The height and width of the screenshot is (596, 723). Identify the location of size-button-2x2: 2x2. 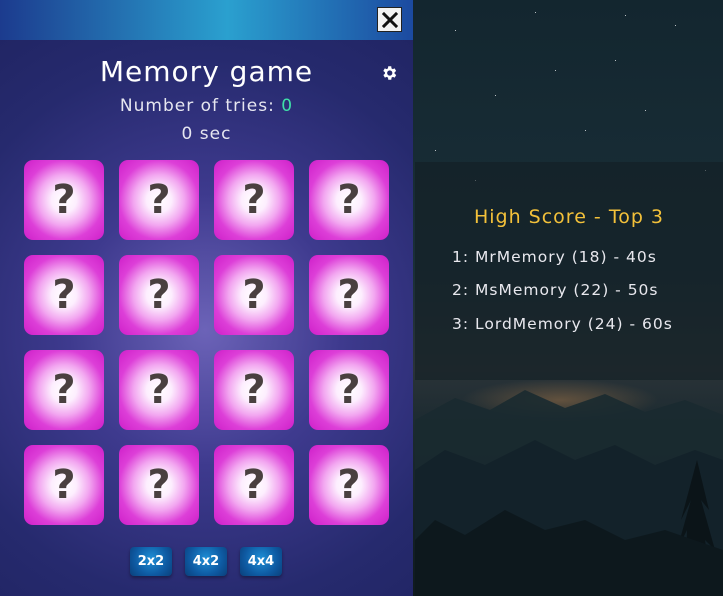
(151, 561).